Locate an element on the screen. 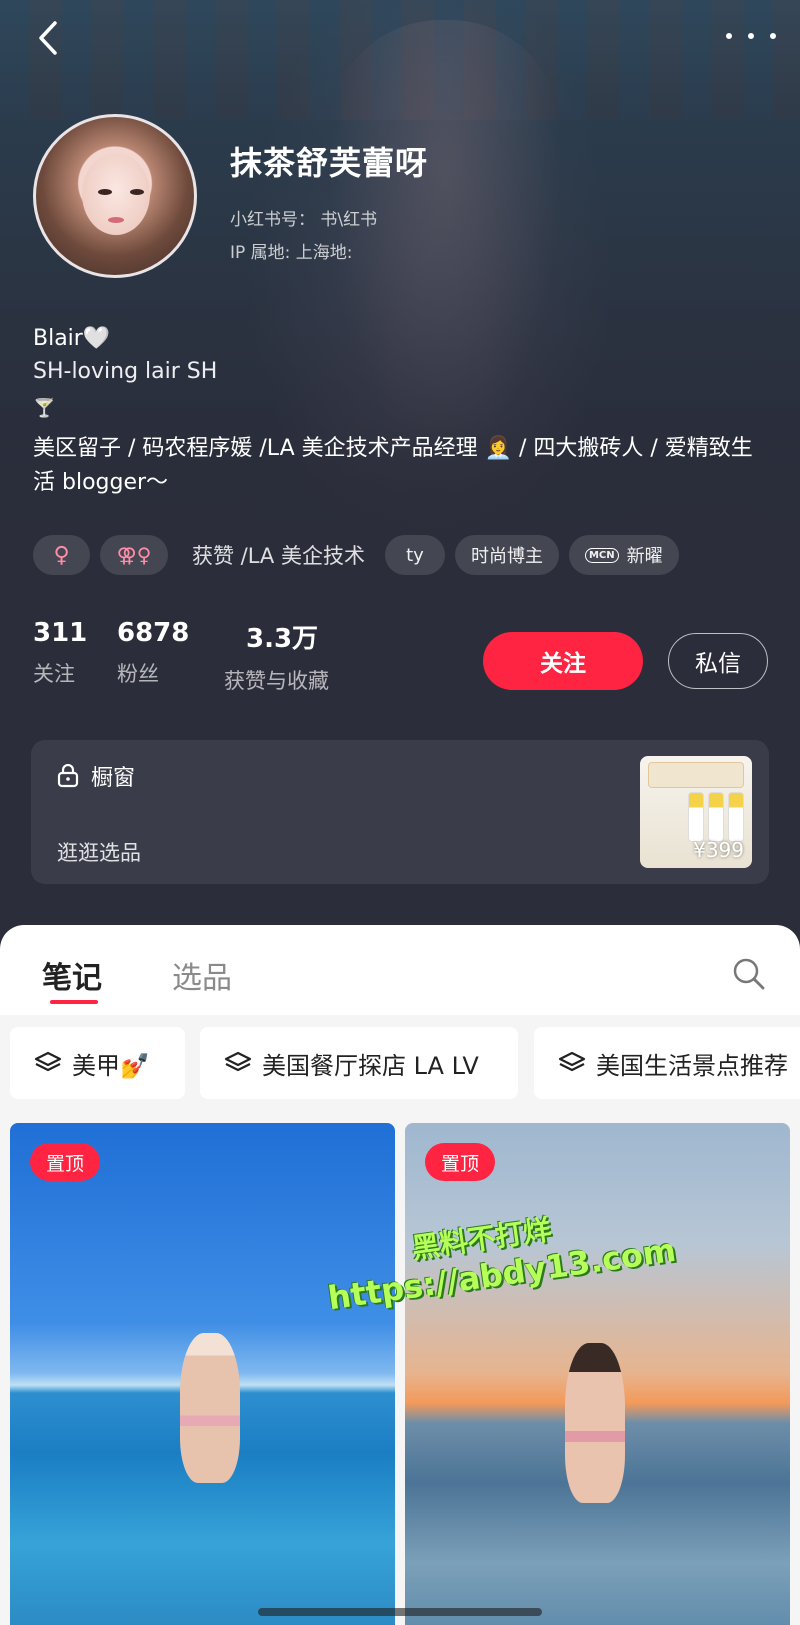 Image resolution: width=800 pixels, height=1625 pixels. shop-subtitle: 逛逛选品 is located at coordinates (99, 853).